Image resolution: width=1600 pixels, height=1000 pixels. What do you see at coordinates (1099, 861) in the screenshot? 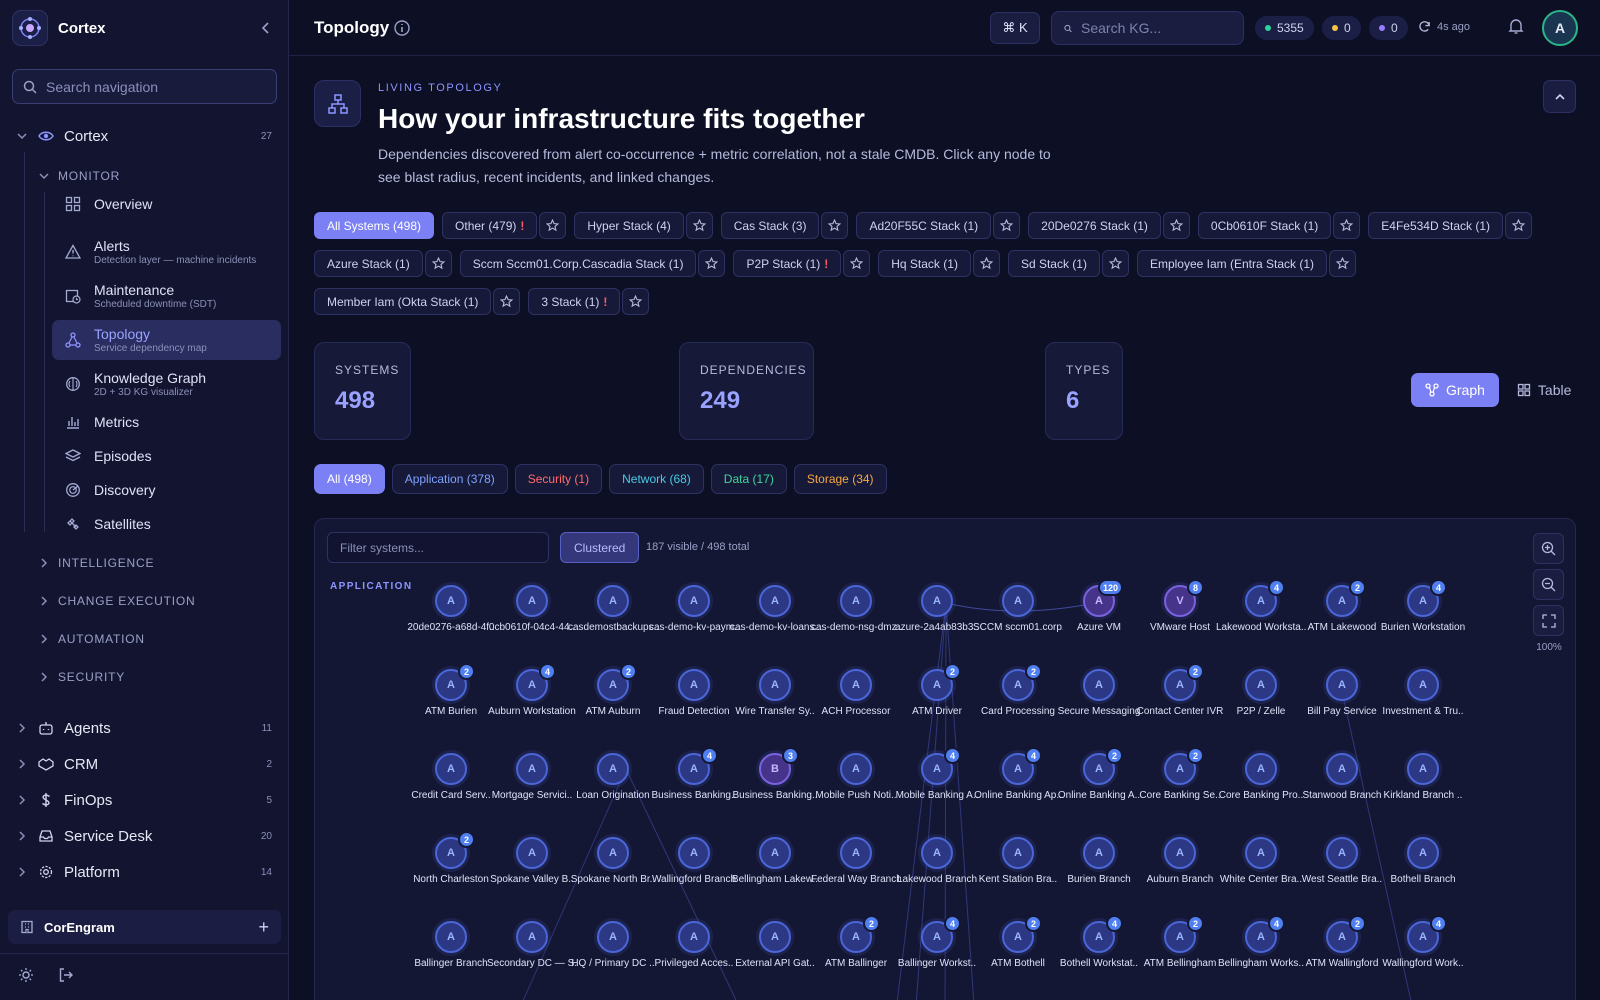
I see `graph-node: A Burien Branch` at bounding box center [1099, 861].